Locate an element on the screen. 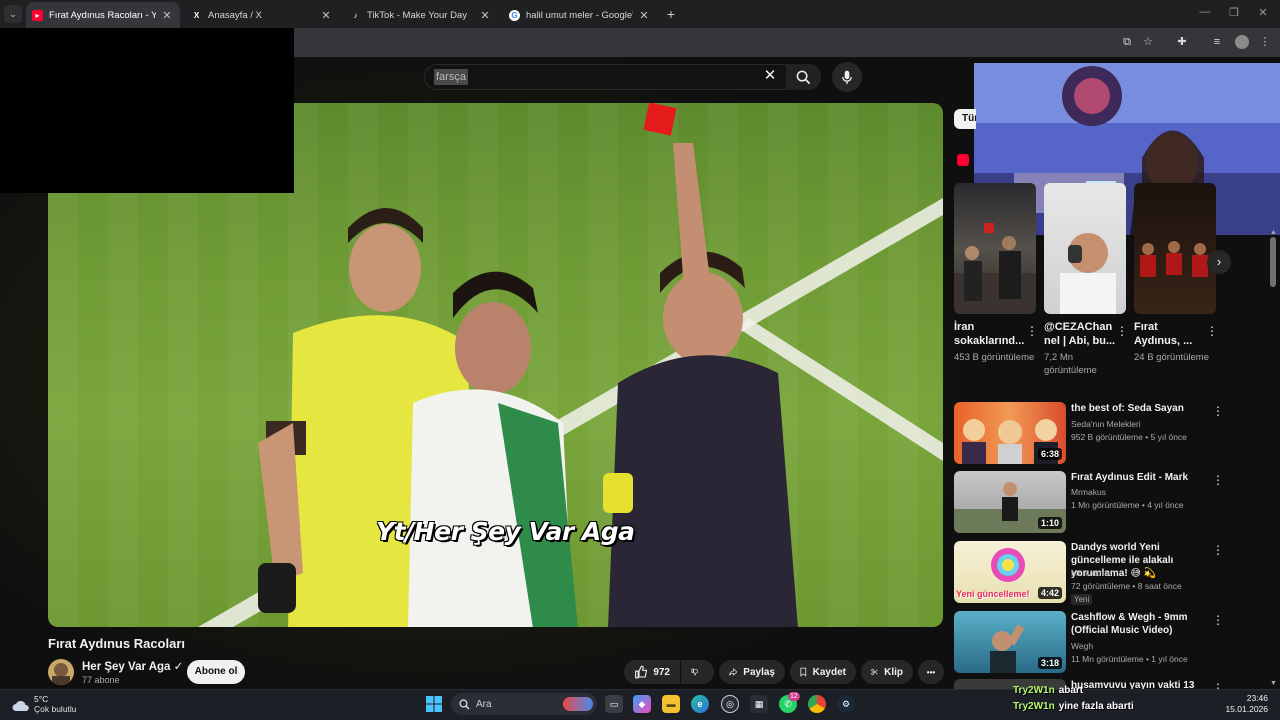  search-icon is located at coordinates (803, 77).